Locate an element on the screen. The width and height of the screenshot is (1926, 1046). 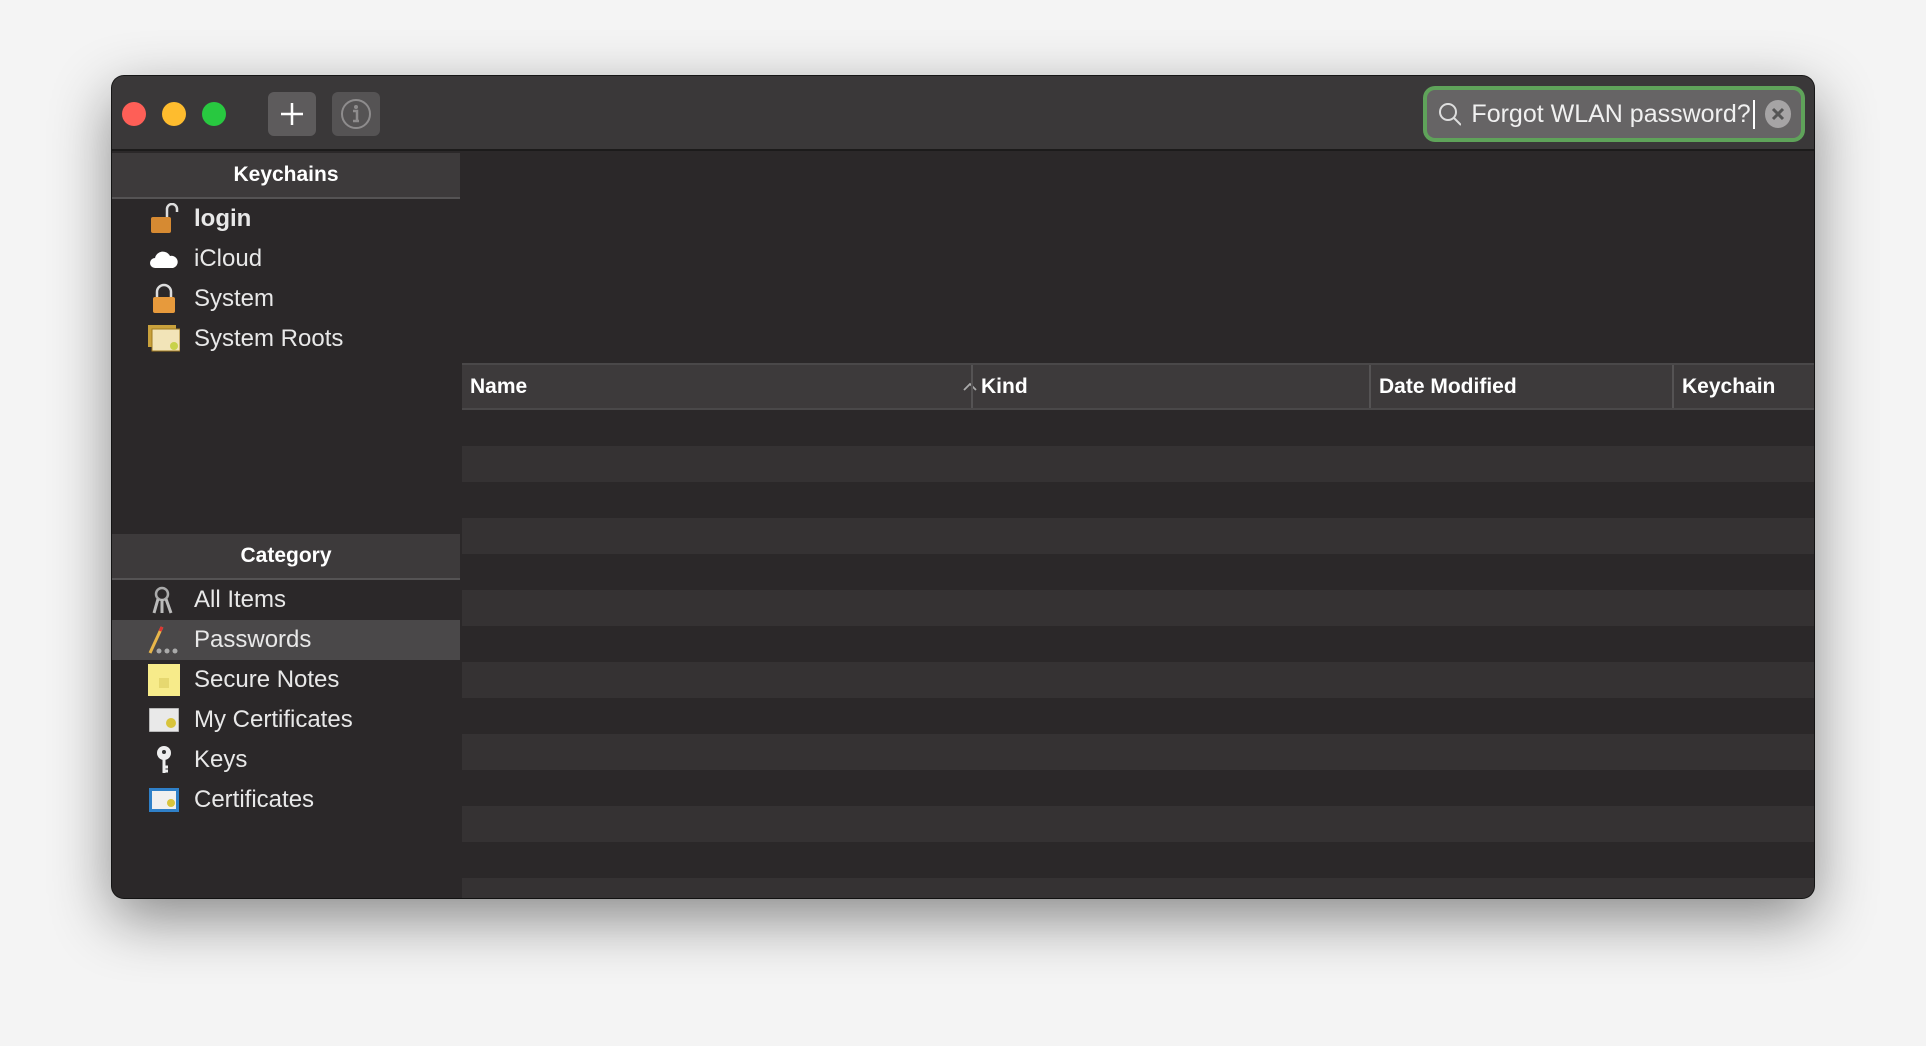
padlock-icon is located at coordinates (164, 299).